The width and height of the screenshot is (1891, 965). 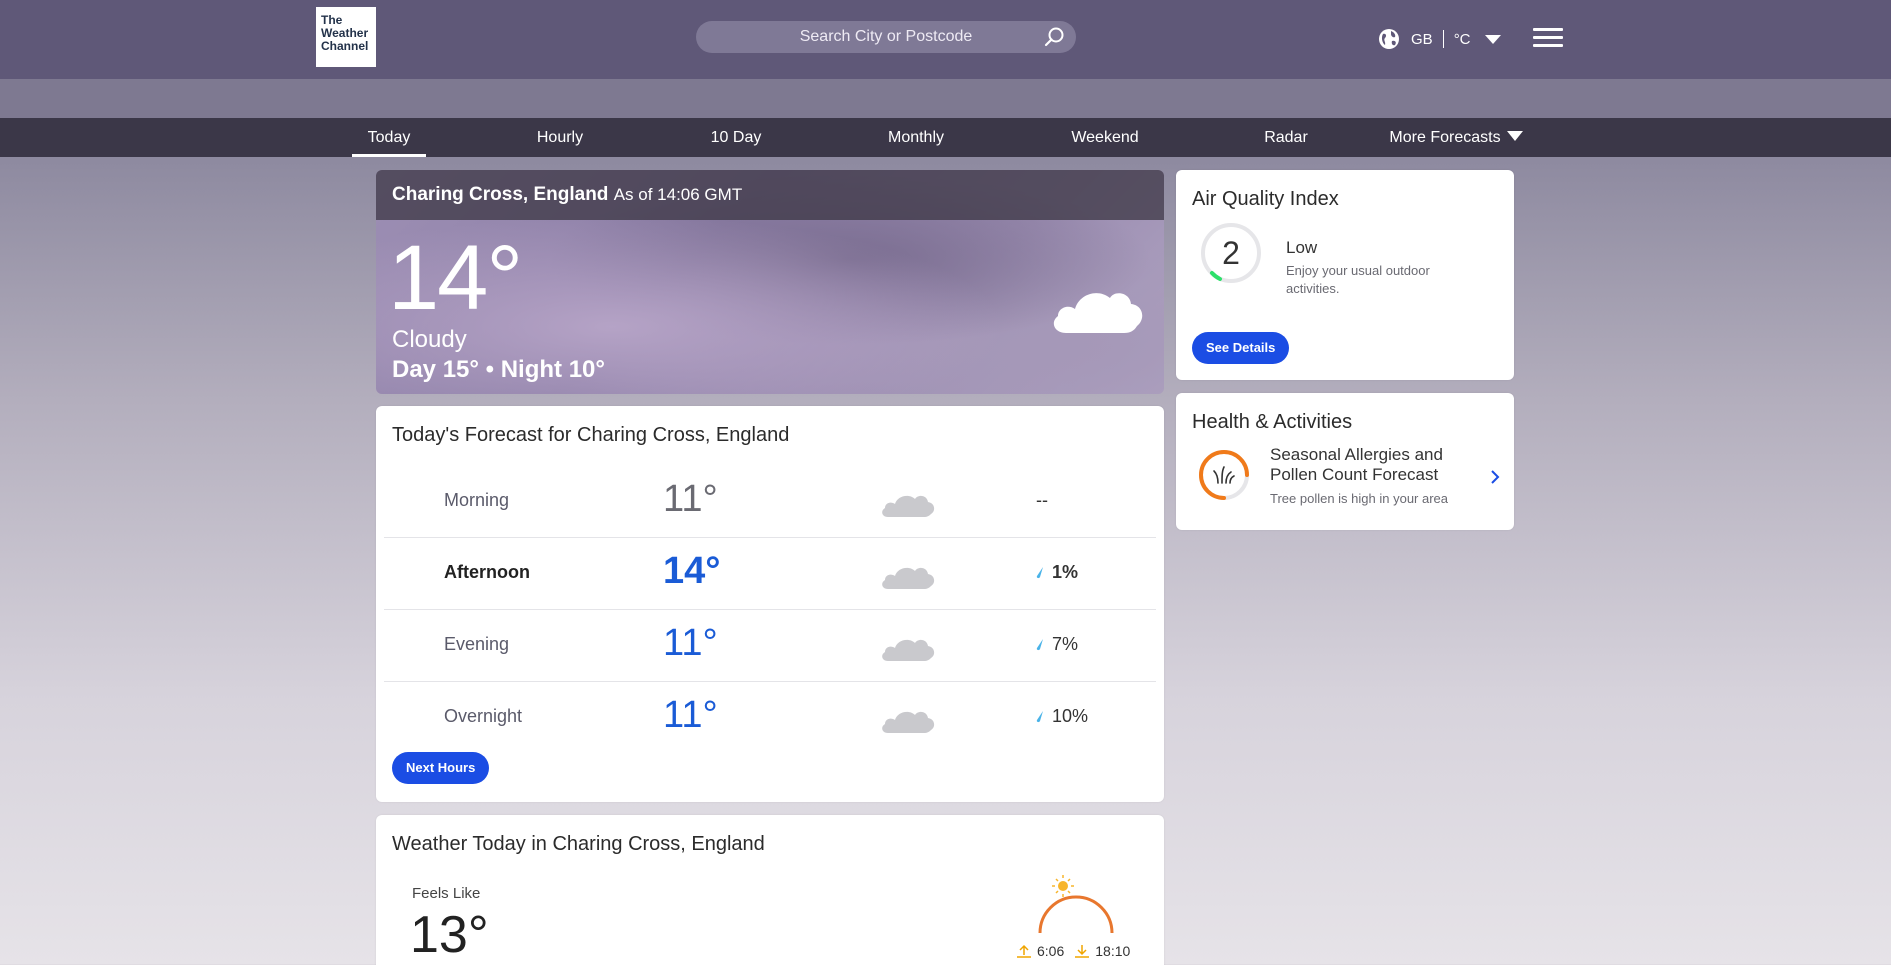 What do you see at coordinates (916, 137) in the screenshot?
I see `tab-monthly: Monthly` at bounding box center [916, 137].